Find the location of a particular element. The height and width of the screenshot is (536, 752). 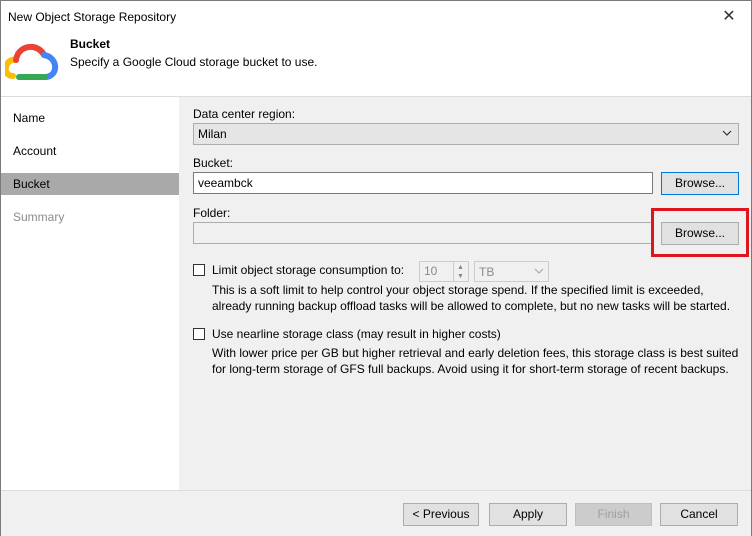

google-cloud-icon is located at coordinates (32, 61).